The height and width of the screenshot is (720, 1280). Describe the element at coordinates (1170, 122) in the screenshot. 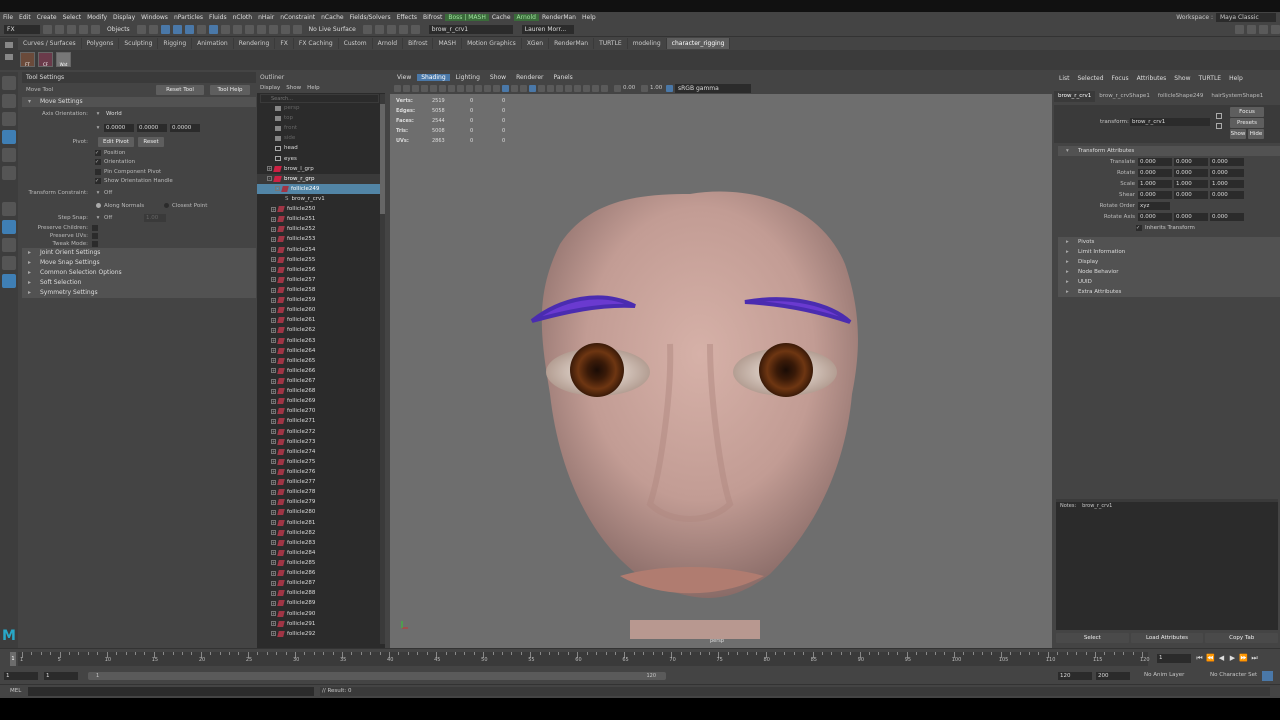

I see `node-name-field: brow_r_crv1` at that location.